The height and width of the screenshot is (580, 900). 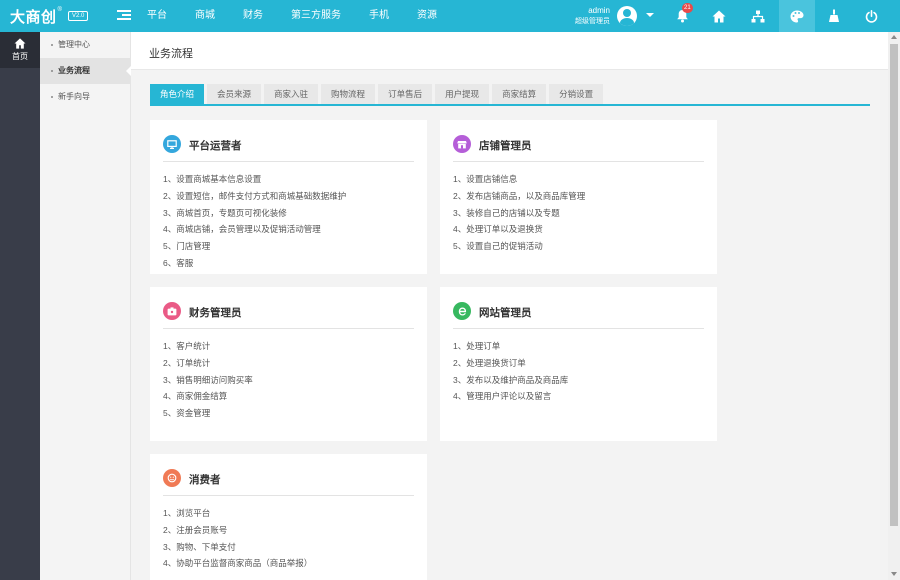 I want to click on card-title: 消费者, so click(x=205, y=480).